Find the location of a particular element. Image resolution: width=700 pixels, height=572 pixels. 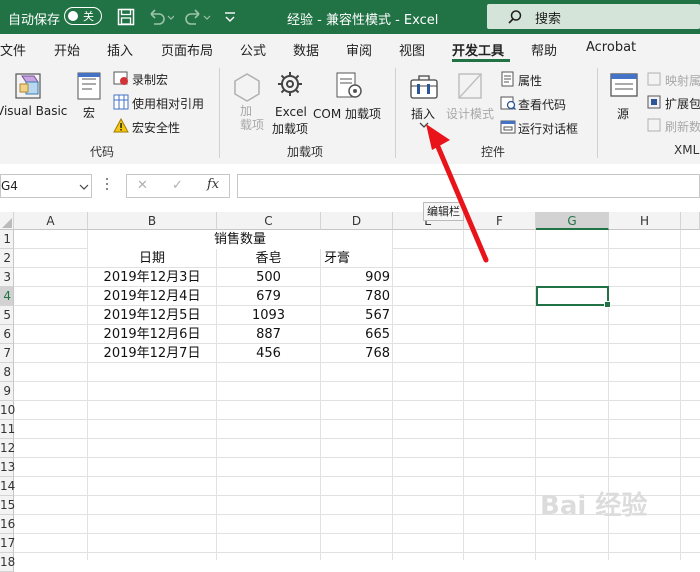

row-header: 11 is located at coordinates (7, 429).